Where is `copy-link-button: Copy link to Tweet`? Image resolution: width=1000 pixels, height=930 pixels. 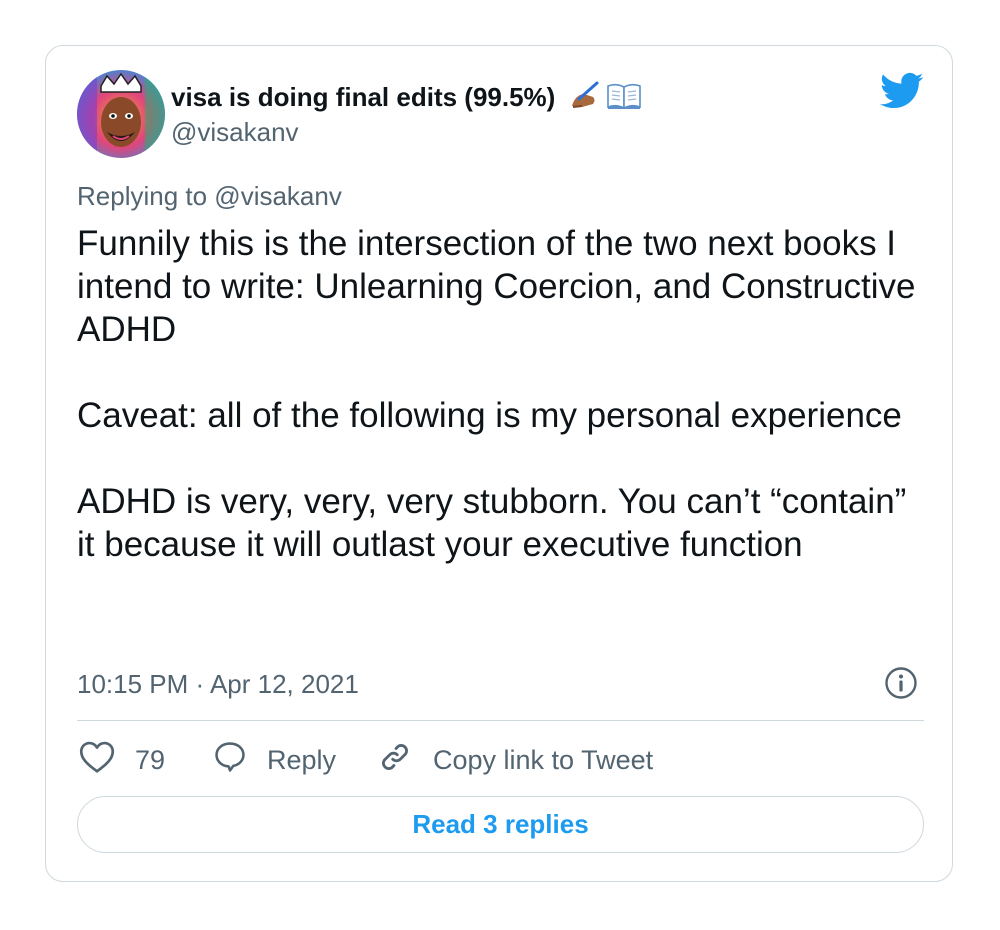
copy-link-button: Copy link to Tweet is located at coordinates (515, 760).